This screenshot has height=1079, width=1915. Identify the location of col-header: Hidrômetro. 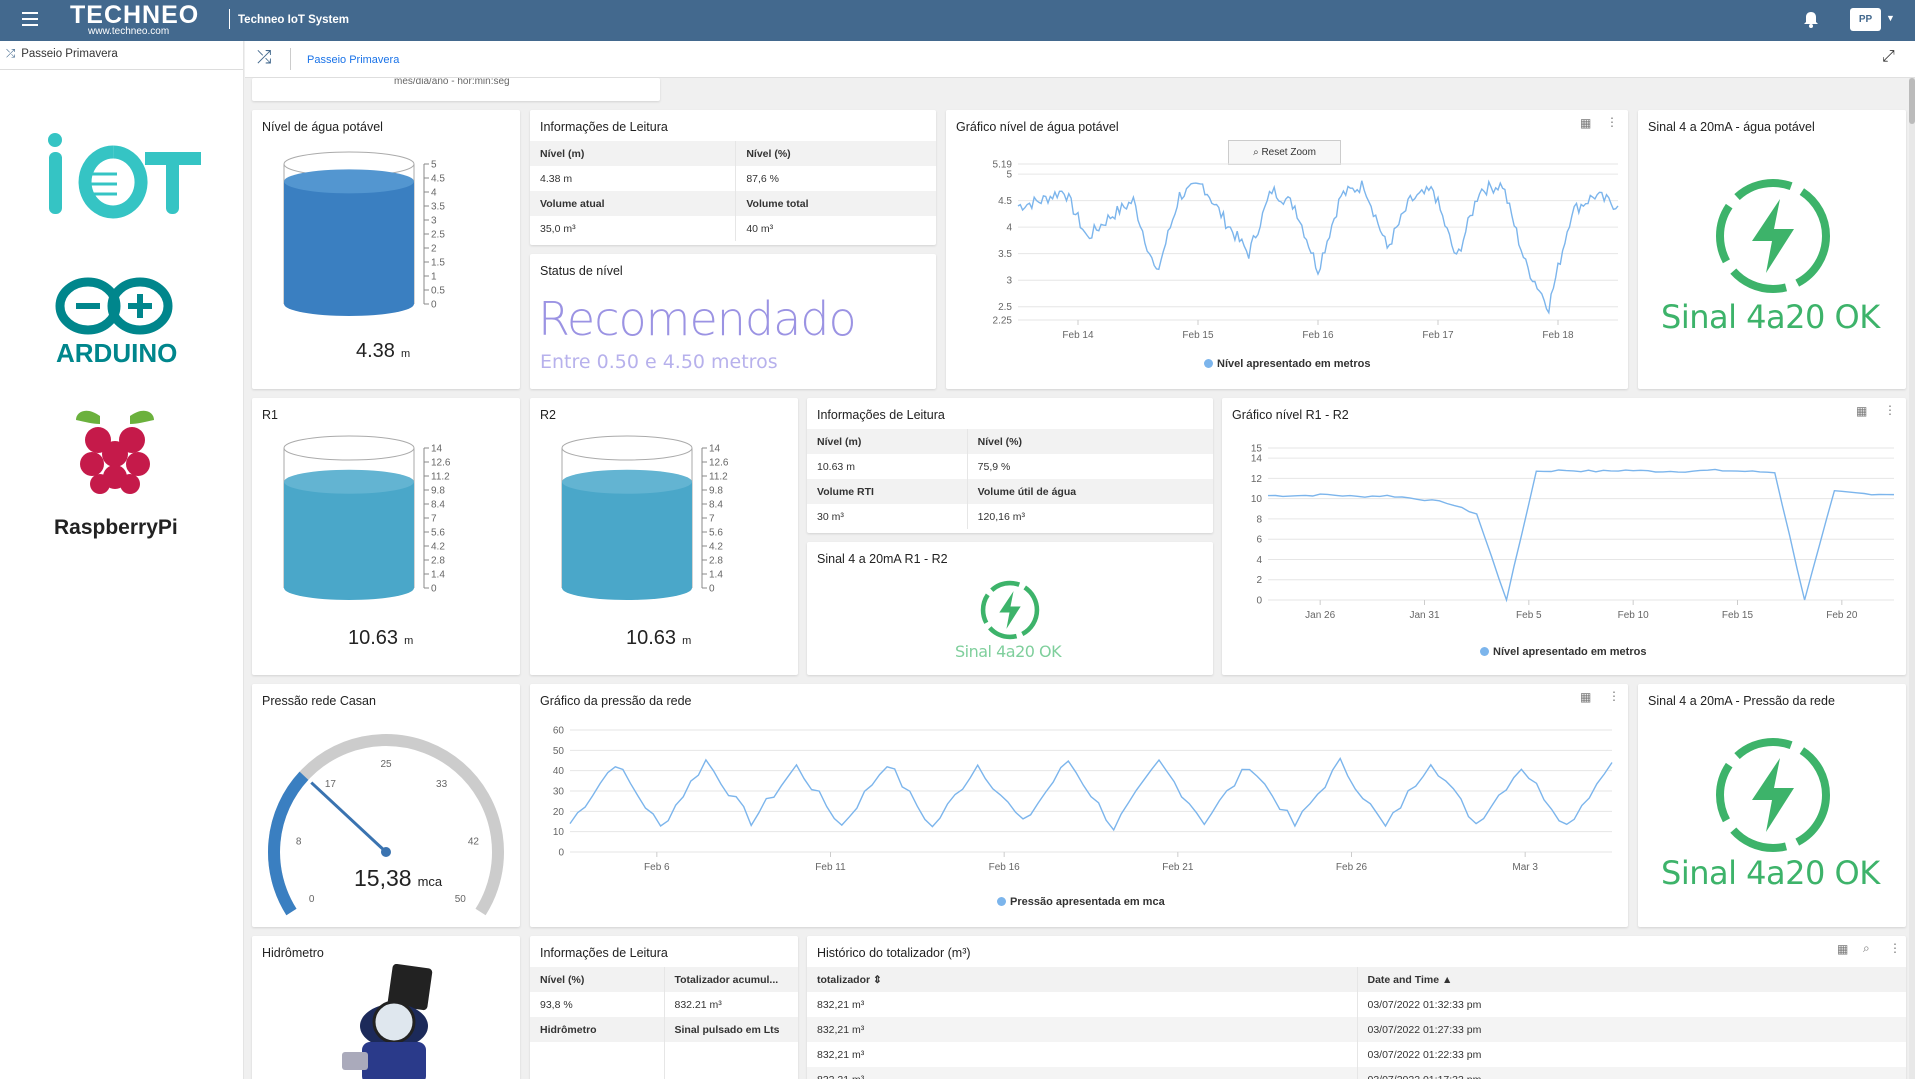
(597, 1029).